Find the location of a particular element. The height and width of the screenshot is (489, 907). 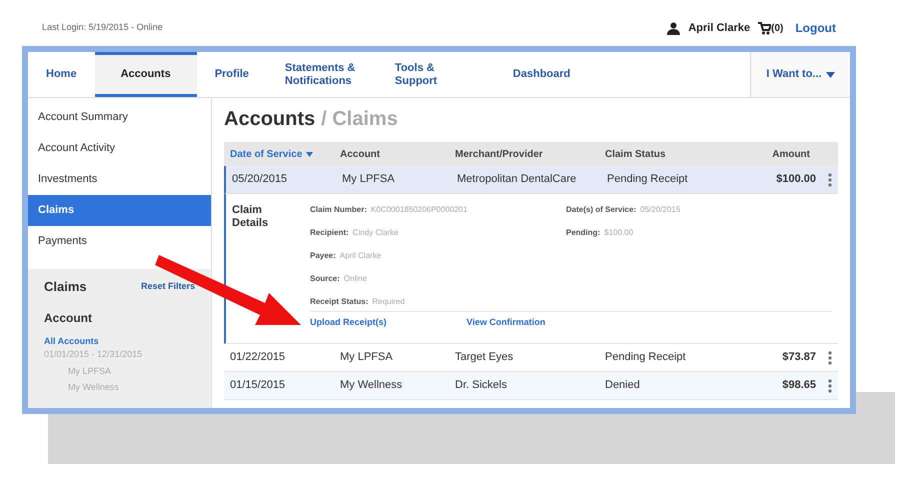

nav-tab: Dashboard is located at coordinates (541, 74).